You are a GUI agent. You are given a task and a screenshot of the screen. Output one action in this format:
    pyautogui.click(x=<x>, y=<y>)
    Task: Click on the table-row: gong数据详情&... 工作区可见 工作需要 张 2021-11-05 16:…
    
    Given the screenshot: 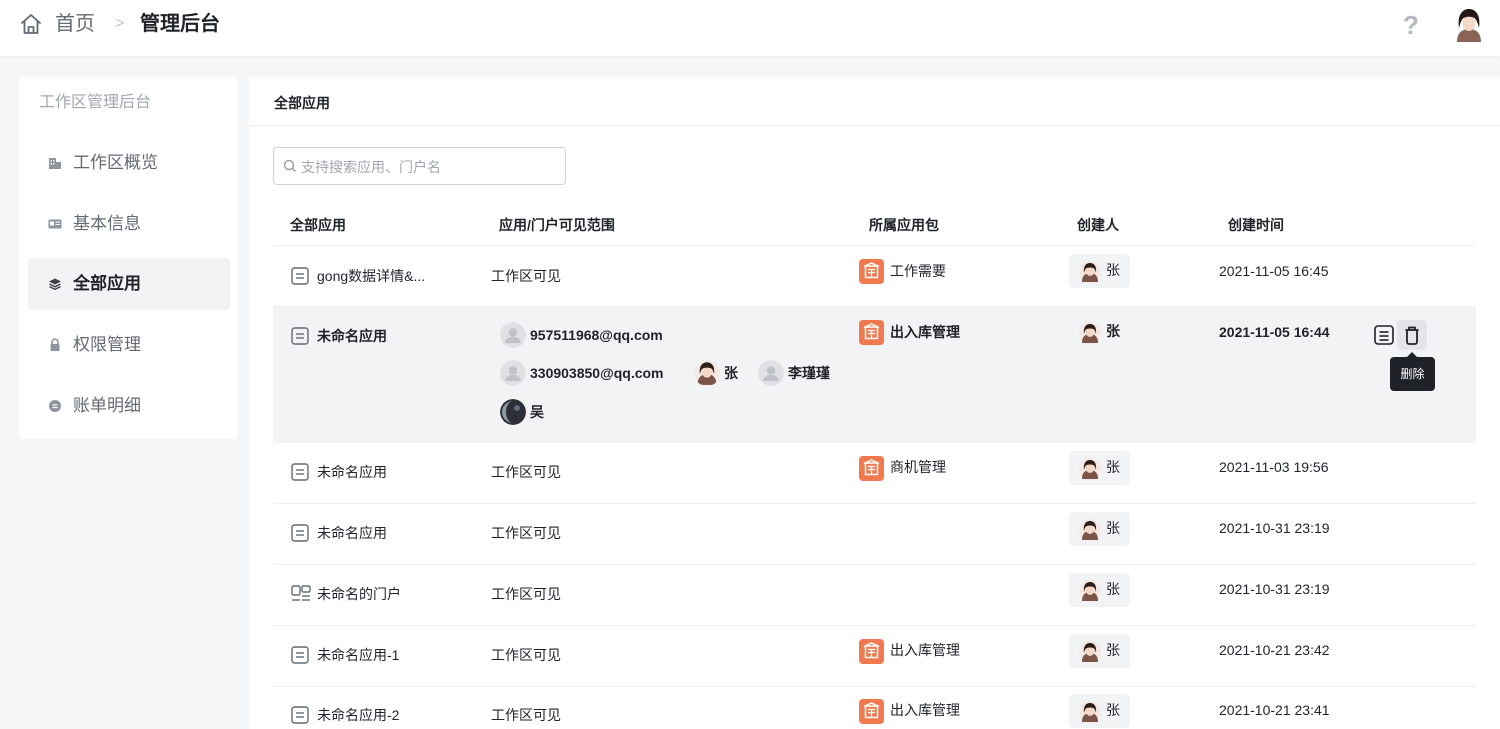 What is the action you would take?
    pyautogui.click(x=874, y=276)
    